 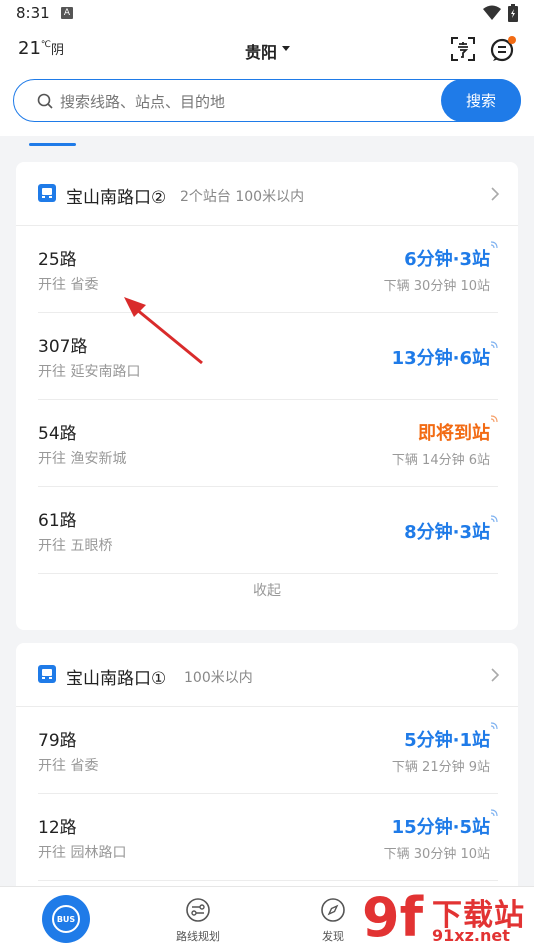 I want to click on nav-discover: 发现, so click(x=333, y=920).